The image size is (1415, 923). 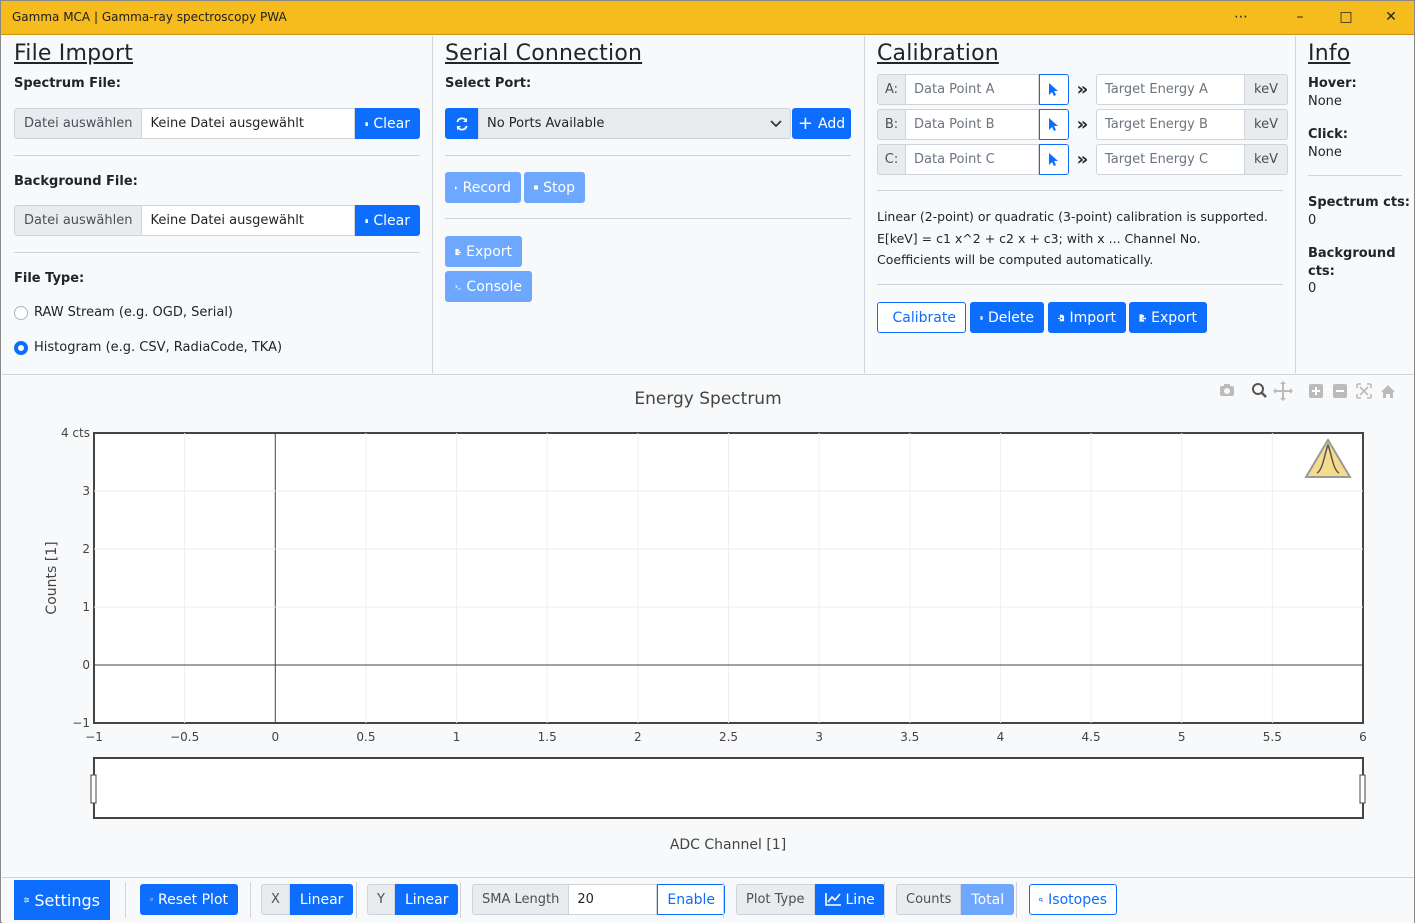 What do you see at coordinates (275, 899) in the screenshot?
I see `x-scale-label: X` at bounding box center [275, 899].